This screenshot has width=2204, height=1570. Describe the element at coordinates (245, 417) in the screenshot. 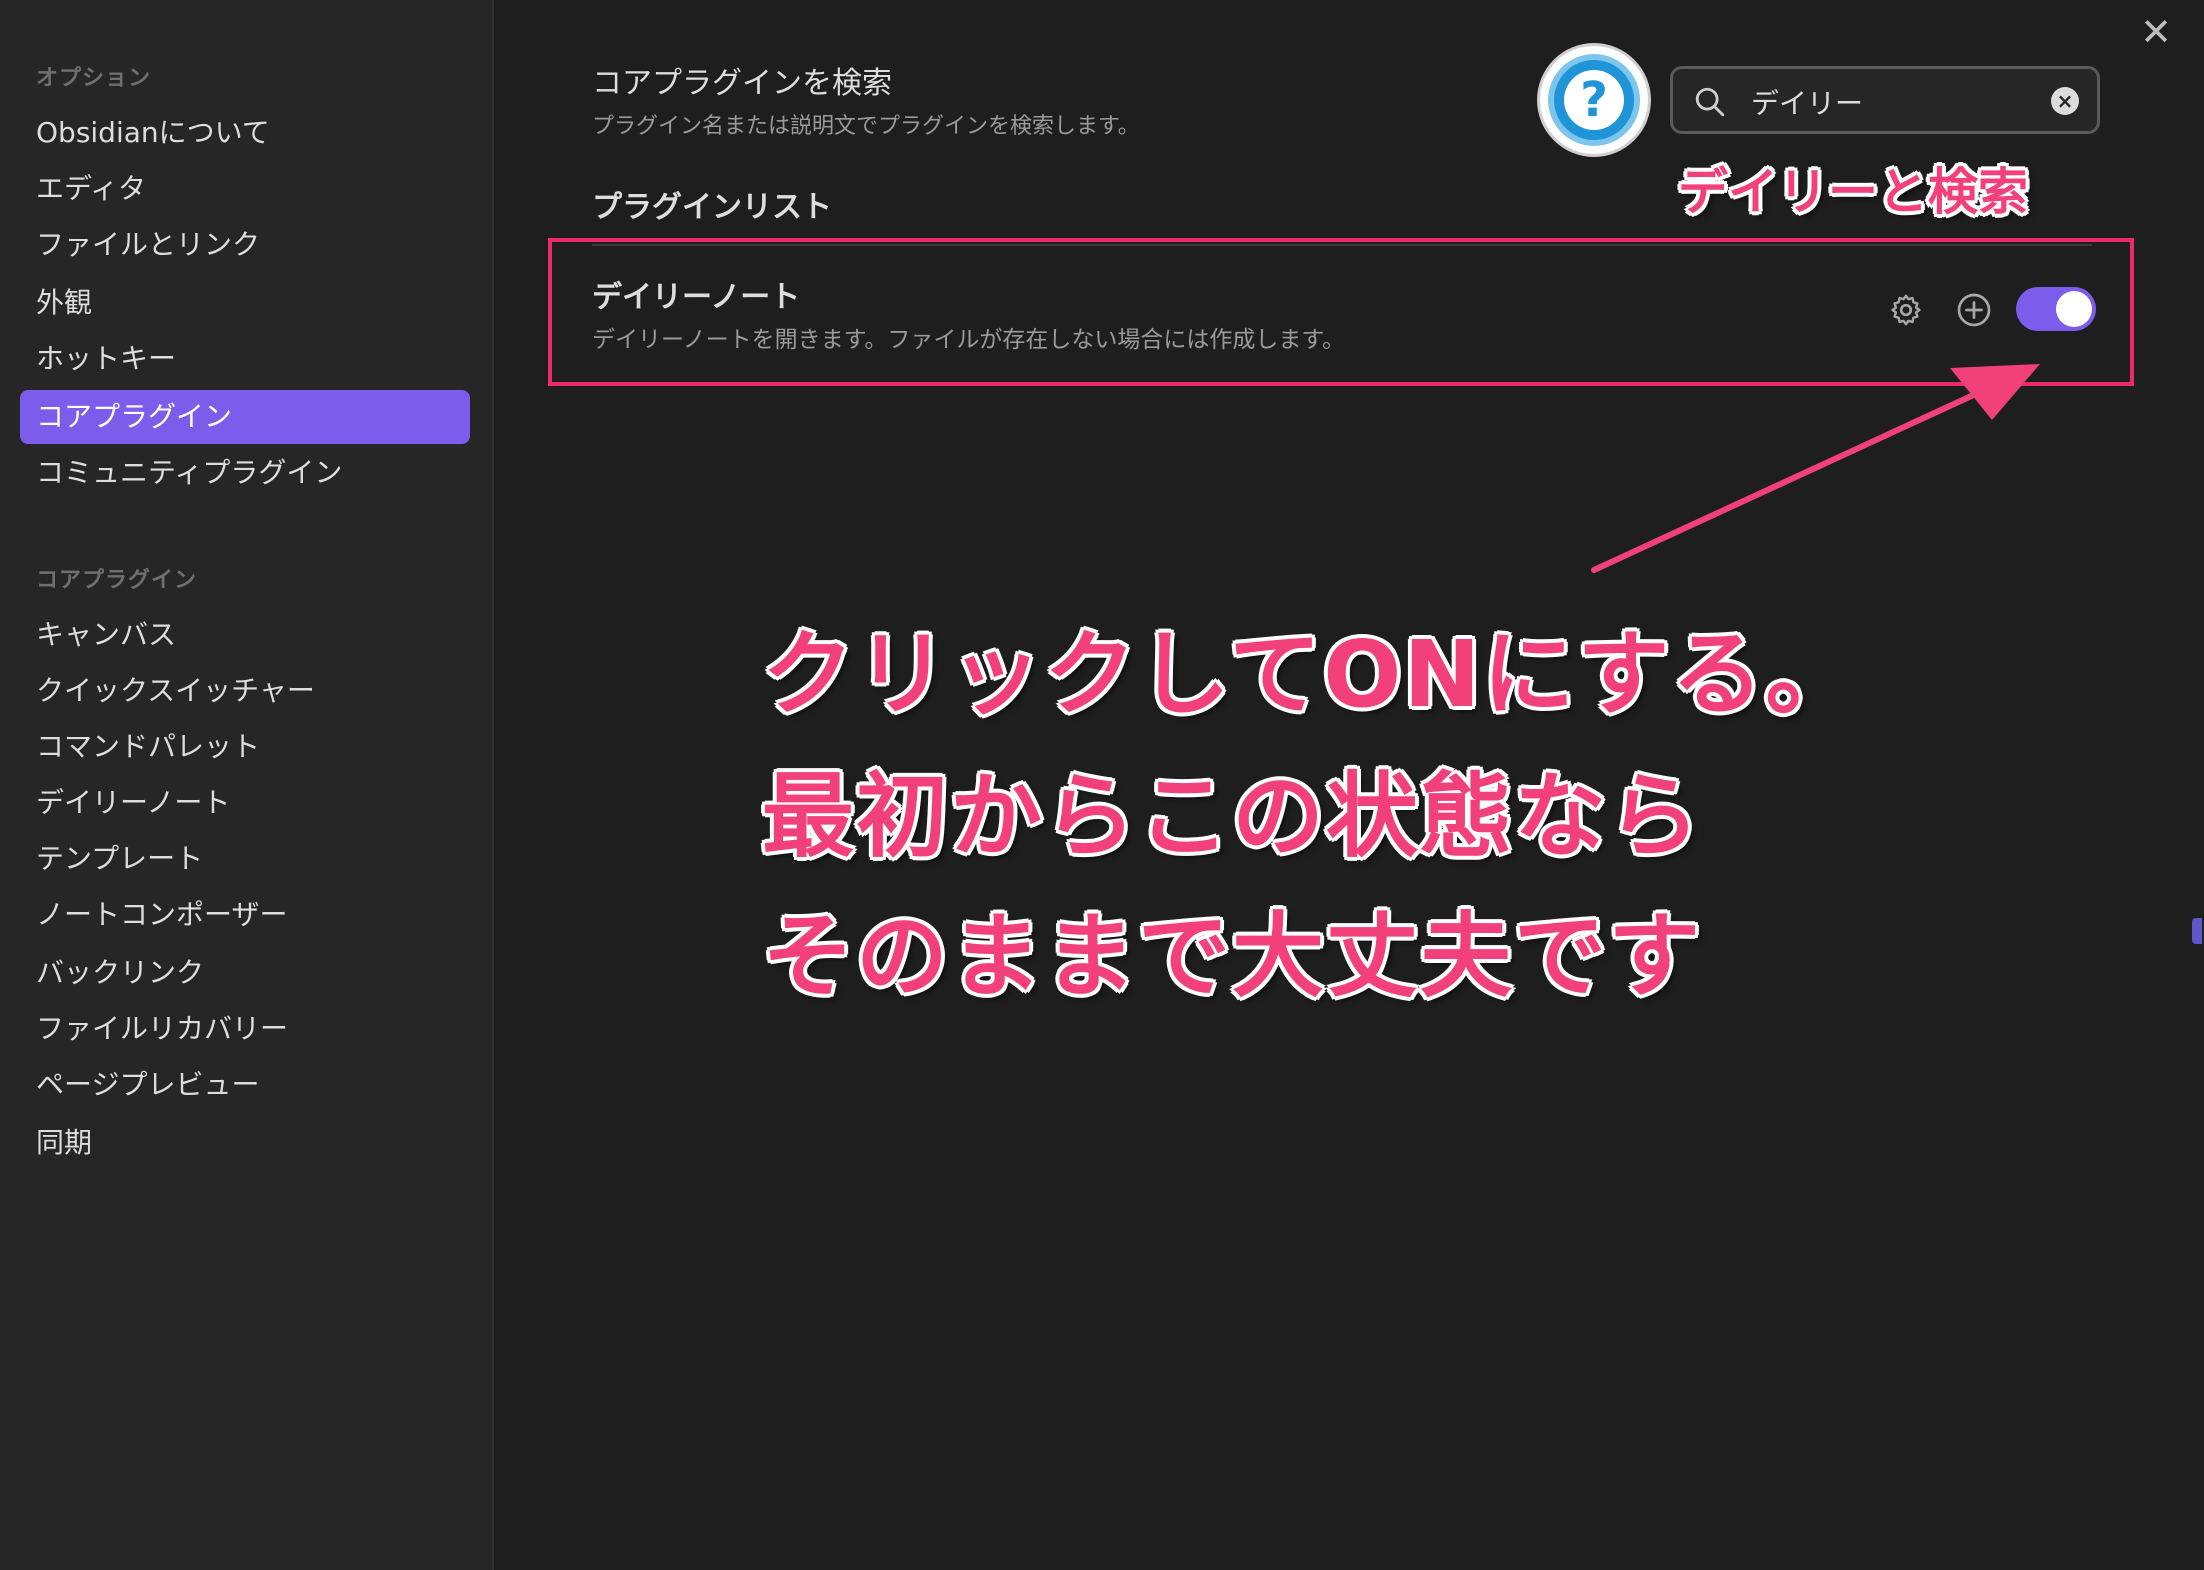

I see `sidebar-item-core-plugins: コアプラグイン` at that location.